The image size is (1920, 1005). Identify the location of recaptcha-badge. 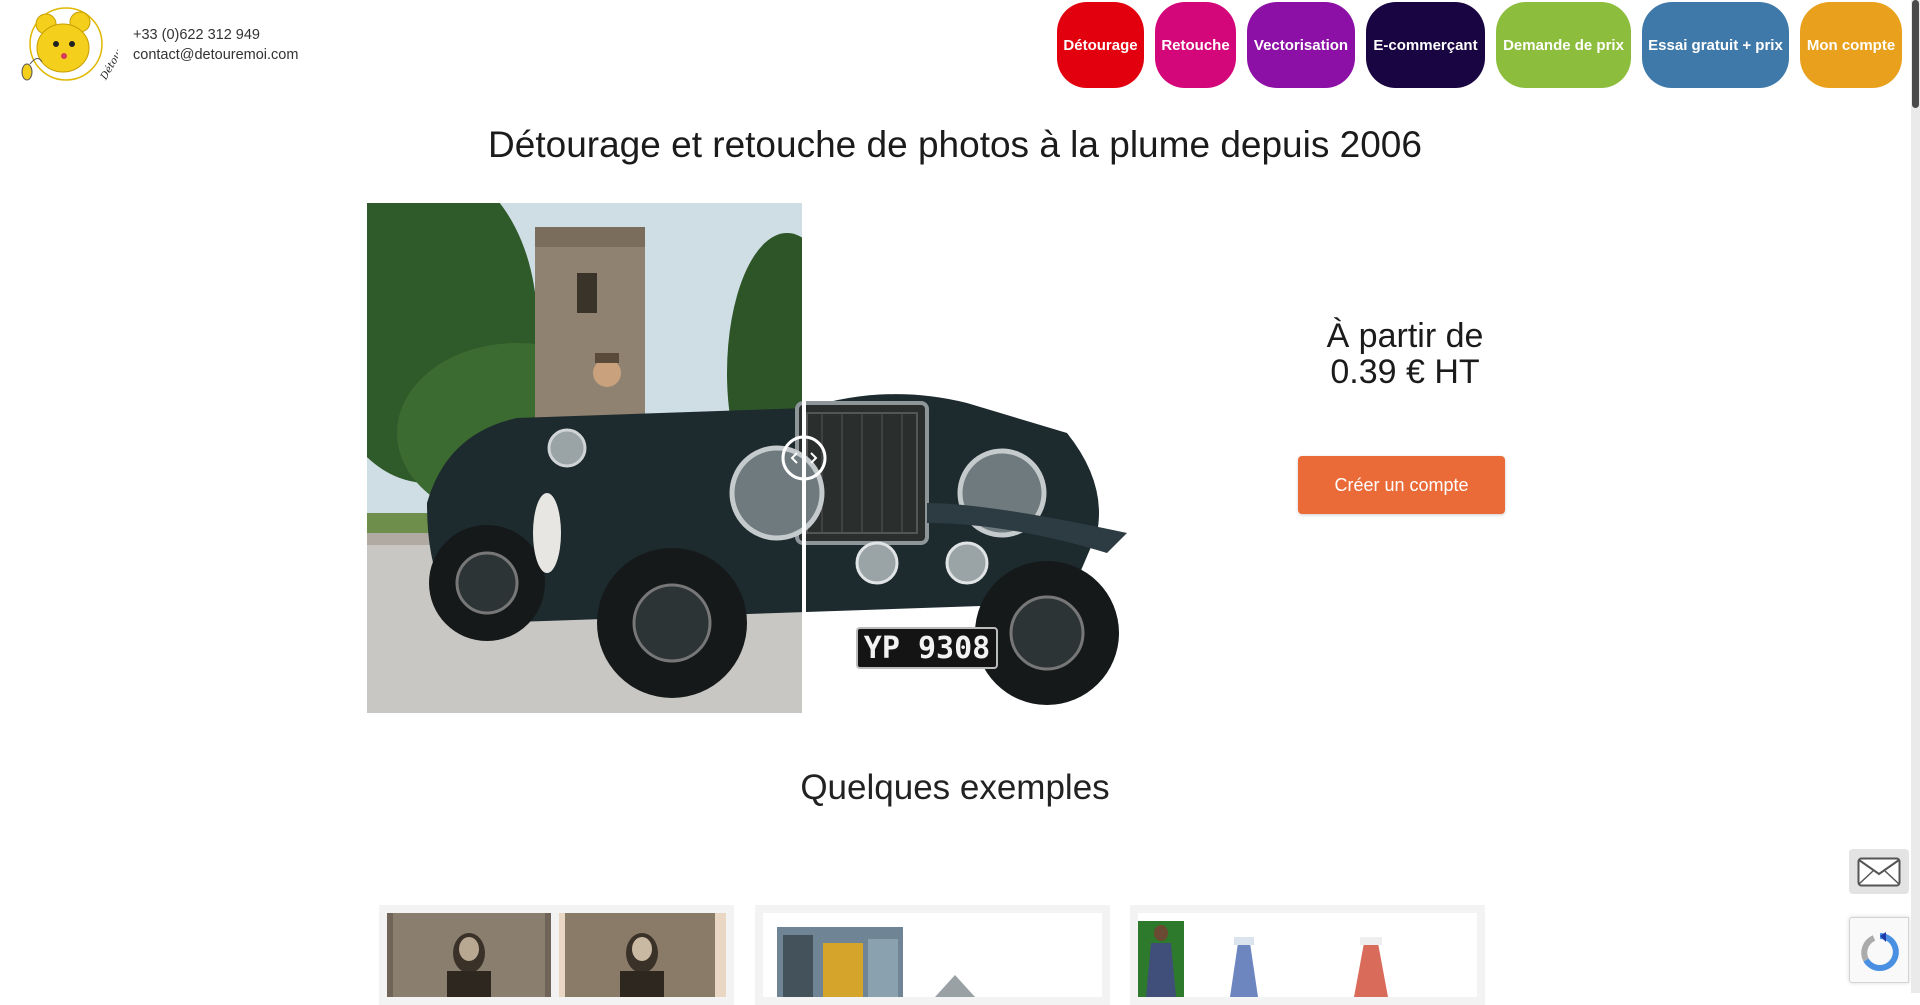
(1879, 950).